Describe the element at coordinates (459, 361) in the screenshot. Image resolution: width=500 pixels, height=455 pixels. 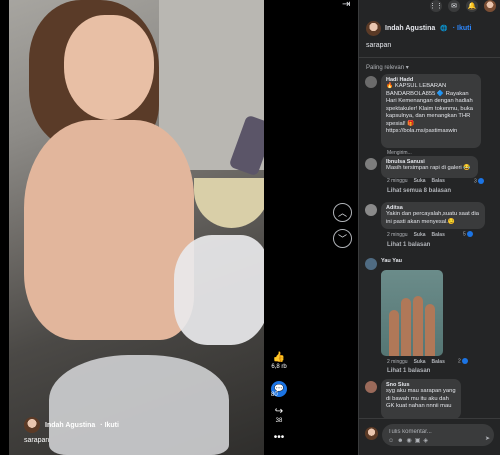
I see `reaction-number: 2` at that location.